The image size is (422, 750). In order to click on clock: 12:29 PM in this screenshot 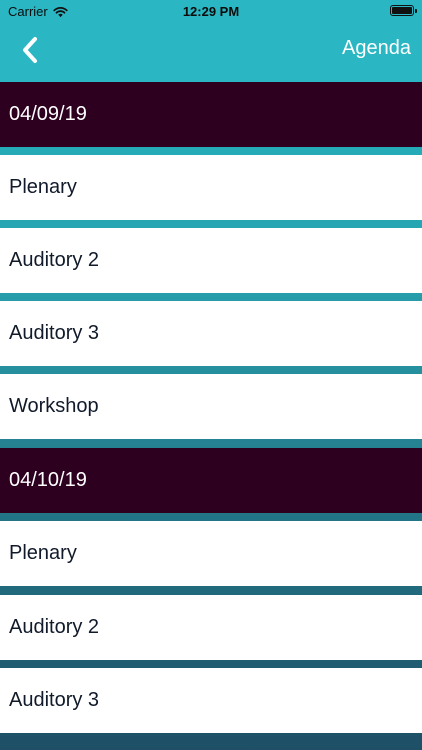, I will do `click(211, 11)`.